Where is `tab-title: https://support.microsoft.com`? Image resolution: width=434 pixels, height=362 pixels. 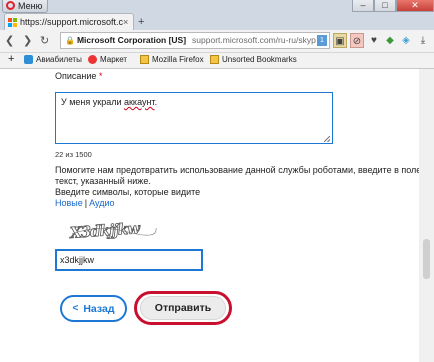
tab-title: https://support.microsoft.com is located at coordinates (71, 22).